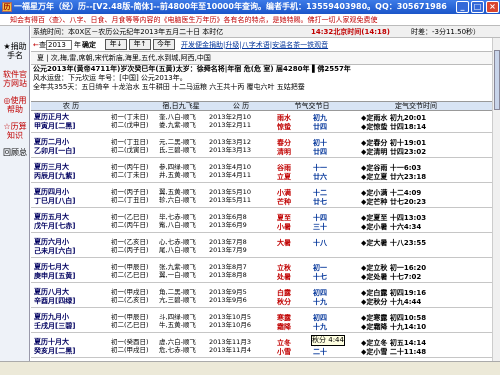 This screenshot has width=500, height=375. Describe the element at coordinates (177, 142) in the screenshot. I see `mansion-star: 元,二黑-顺飞` at that location.